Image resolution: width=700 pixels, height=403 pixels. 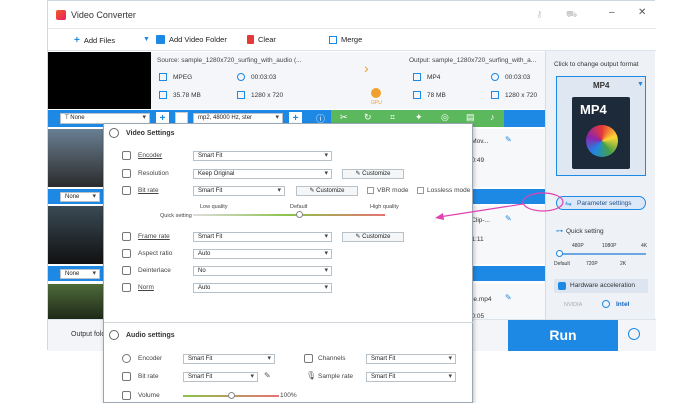 What do you see at coordinates (612, 12) in the screenshot?
I see `minimize-icon: –` at bounding box center [612, 12].